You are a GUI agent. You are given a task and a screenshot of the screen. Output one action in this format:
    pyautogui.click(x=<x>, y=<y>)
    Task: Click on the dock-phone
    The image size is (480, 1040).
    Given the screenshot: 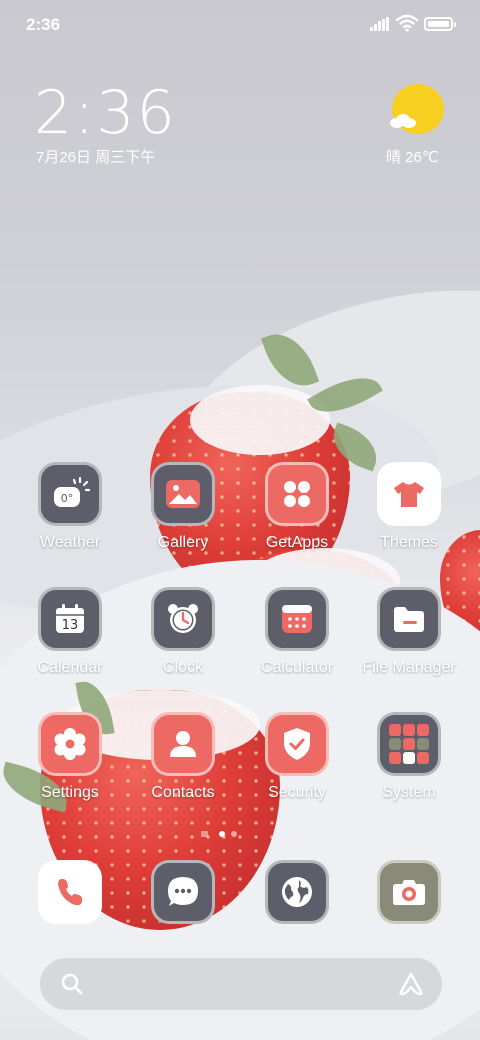 What is the action you would take?
    pyautogui.click(x=70, y=892)
    